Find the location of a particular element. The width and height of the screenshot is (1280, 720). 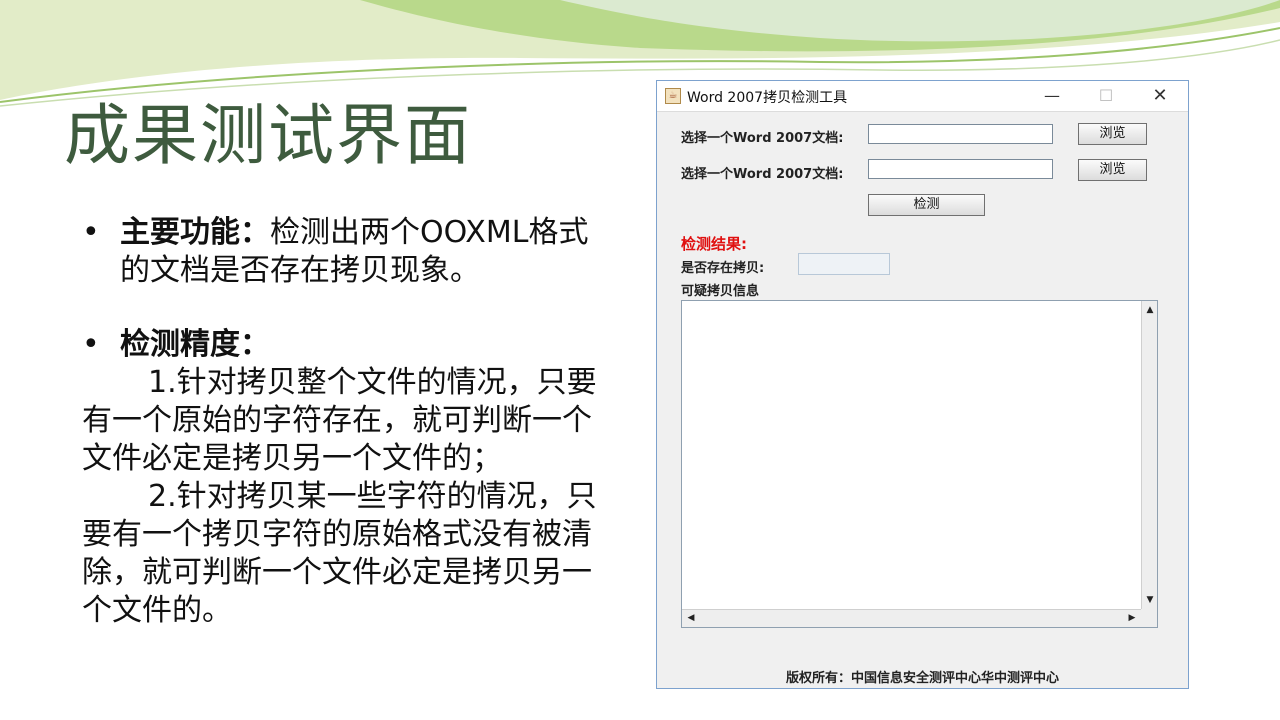

doc1-label: 选择一个Word 2007文档: is located at coordinates (762, 138).